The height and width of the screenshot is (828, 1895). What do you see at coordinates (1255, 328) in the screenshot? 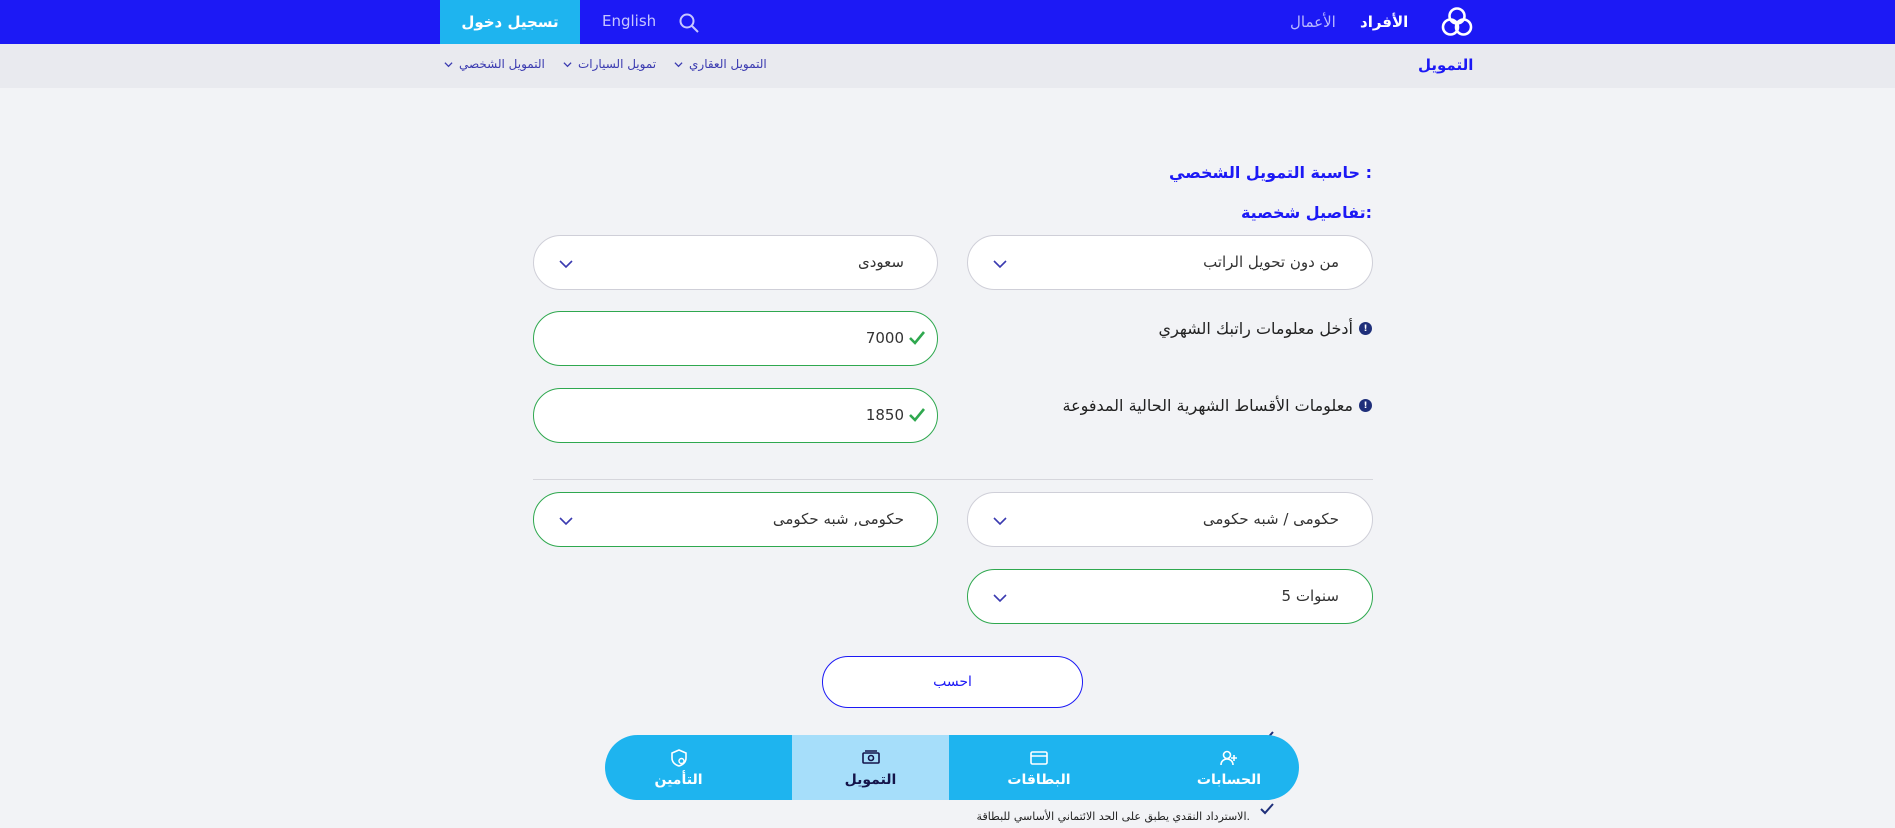
I see `salary-label-text: أدخل معلومات راتبك الشهري` at bounding box center [1255, 328].